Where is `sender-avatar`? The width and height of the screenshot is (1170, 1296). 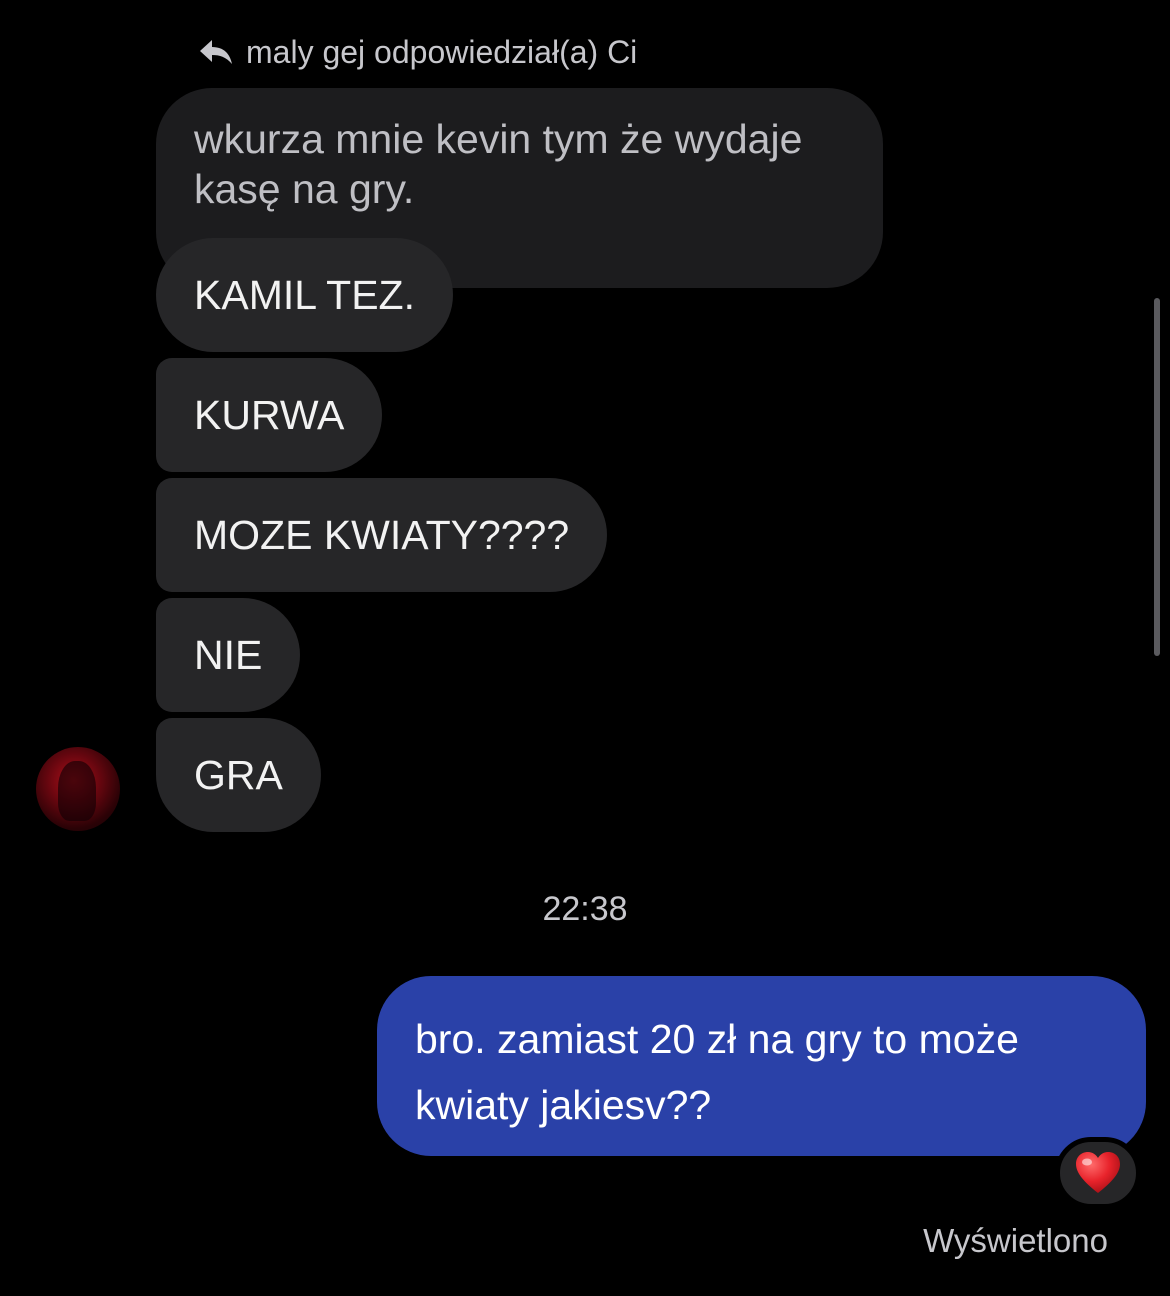
sender-avatar is located at coordinates (78, 789).